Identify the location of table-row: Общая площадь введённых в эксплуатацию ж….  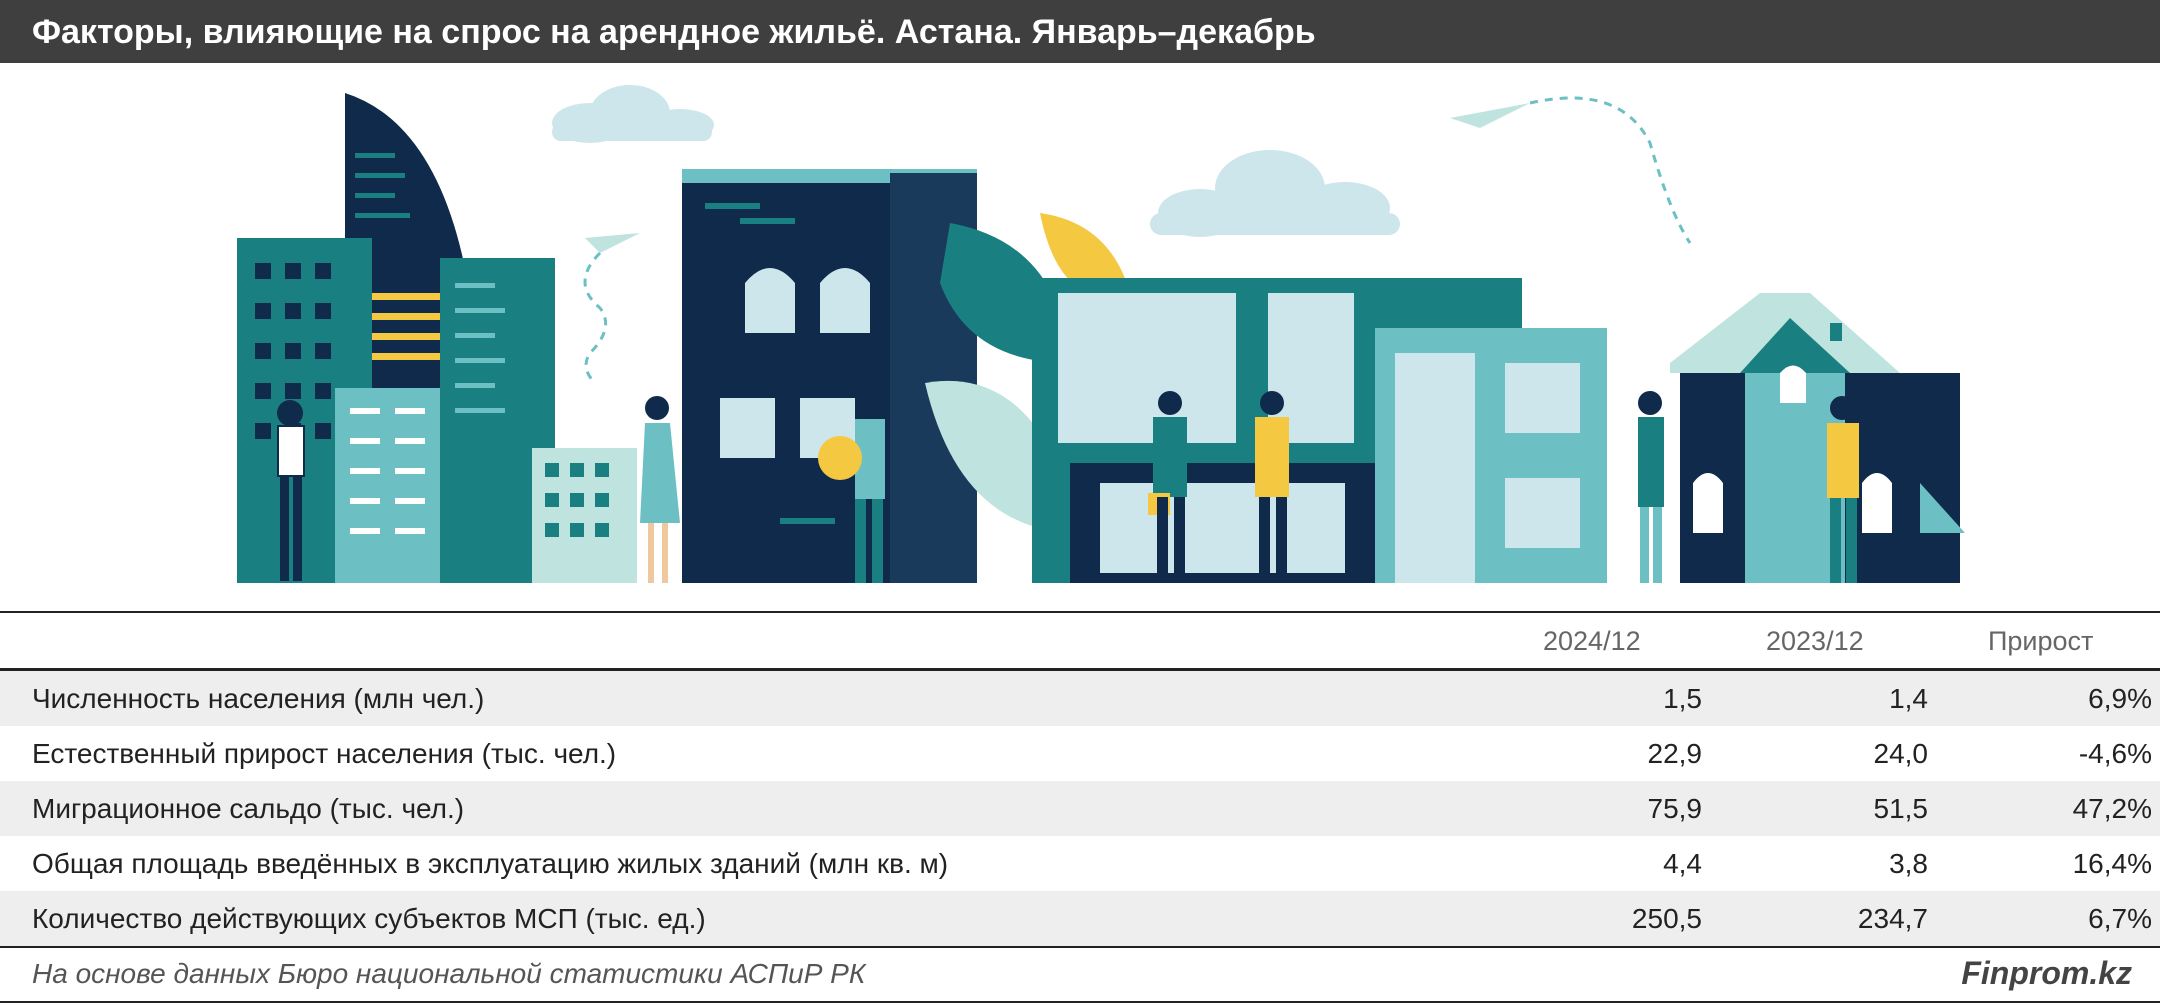
(1080, 863).